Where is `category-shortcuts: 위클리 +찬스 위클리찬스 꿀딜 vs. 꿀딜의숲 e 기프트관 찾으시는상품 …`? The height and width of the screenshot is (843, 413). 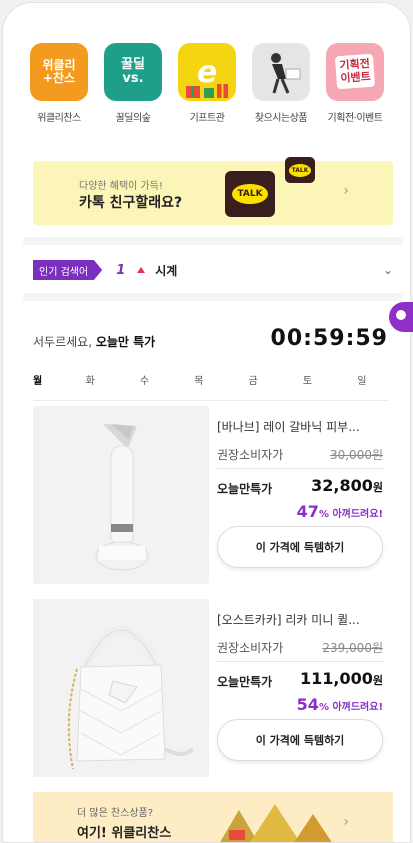
category-shortcuts: 위클리 +찬스 위클리찬스 꿀딜 vs. 꿀딜의숲 e 기프트관 찾으시는상품 … is located at coordinates (207, 83).